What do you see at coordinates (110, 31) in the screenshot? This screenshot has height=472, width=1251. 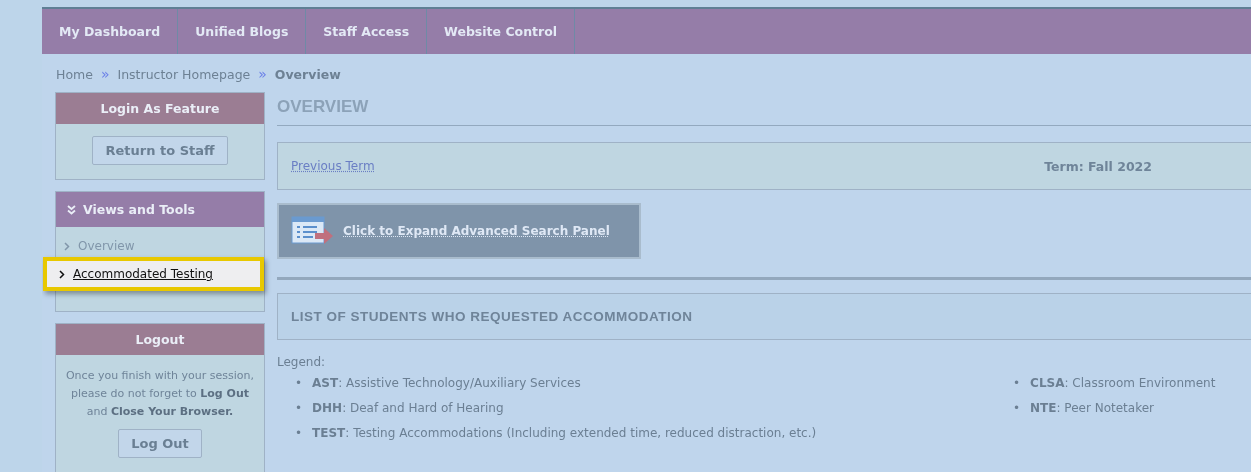 I see `nav-tab: My Dashboard` at bounding box center [110, 31].